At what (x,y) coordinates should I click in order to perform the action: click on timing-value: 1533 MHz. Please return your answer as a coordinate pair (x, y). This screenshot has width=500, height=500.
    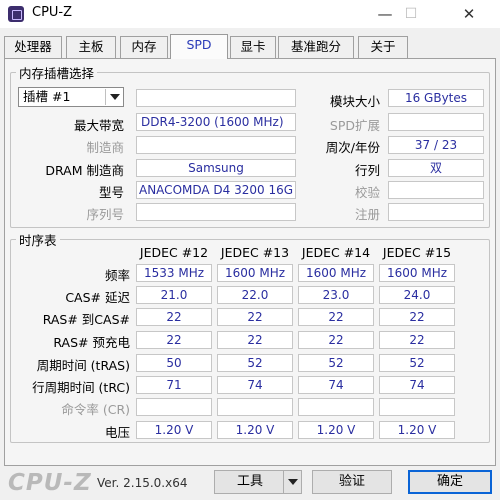
    Looking at the image, I should click on (174, 273).